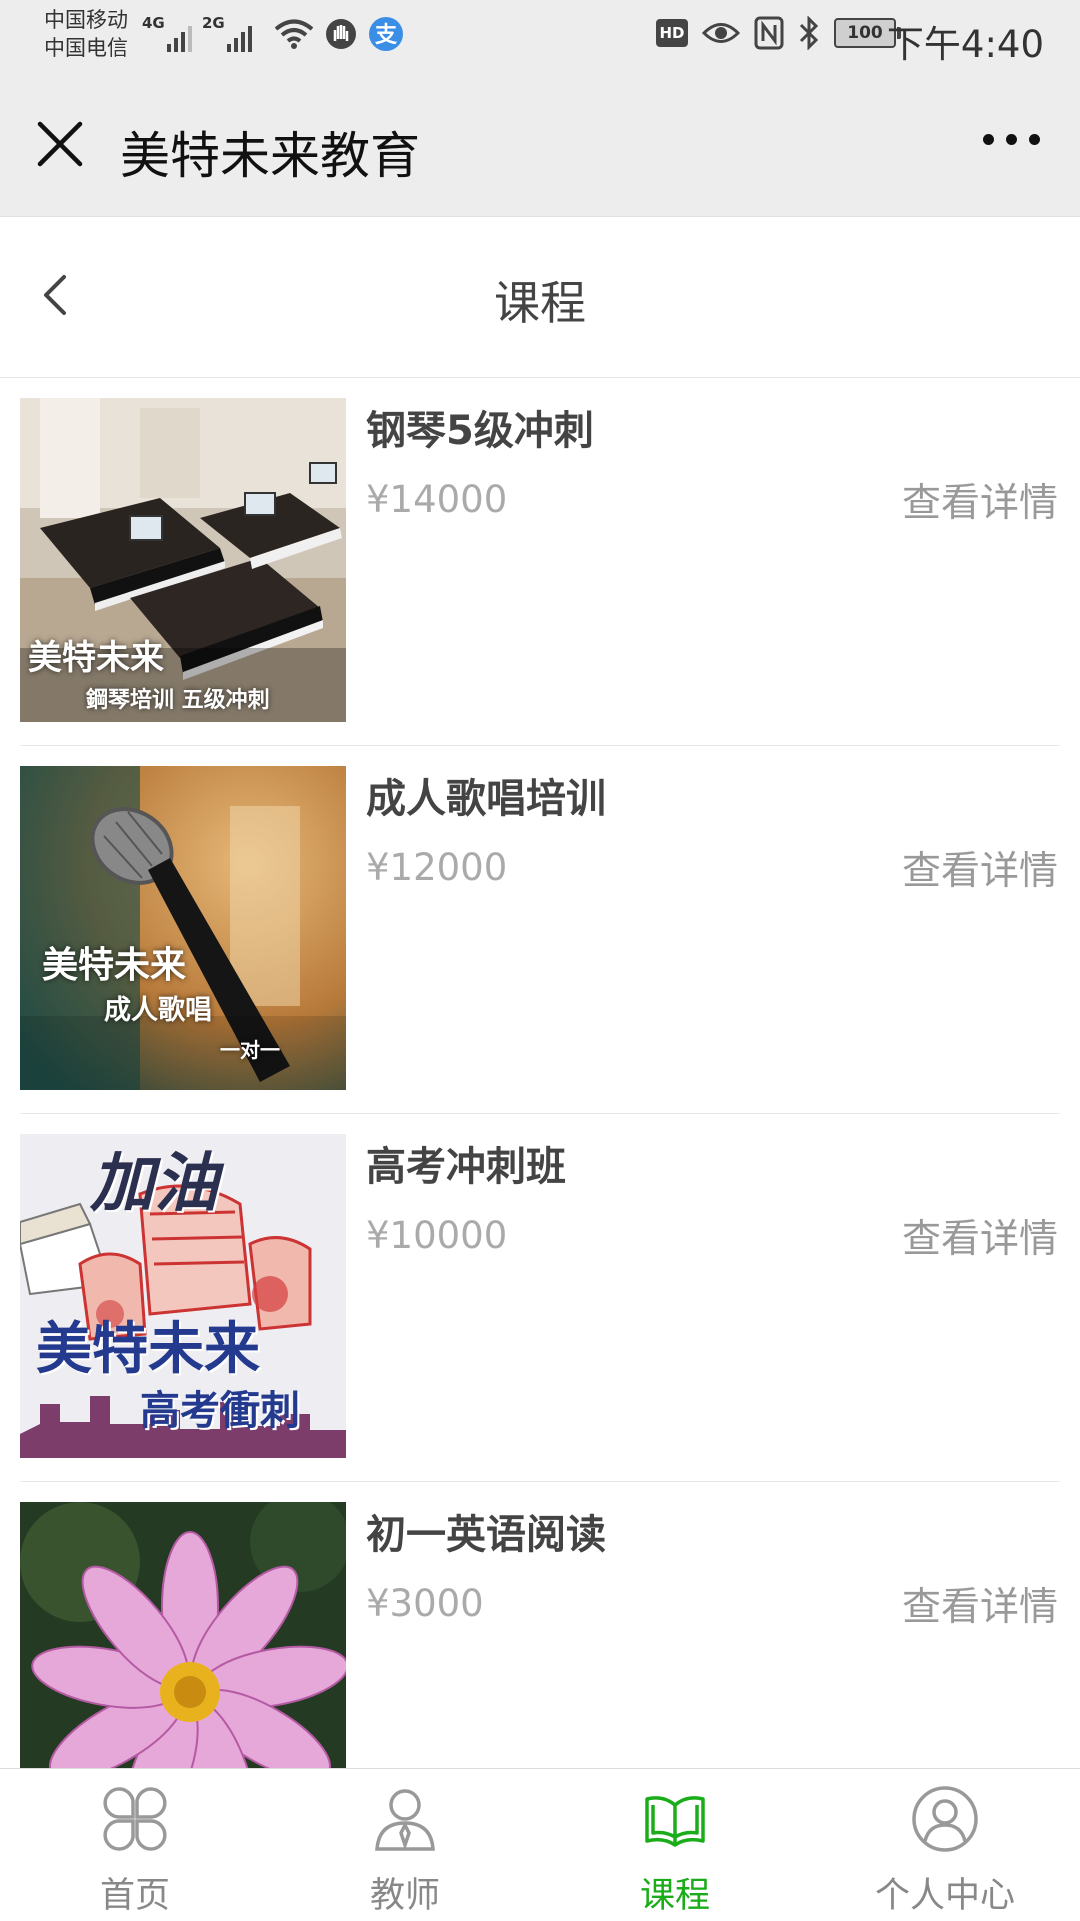 The height and width of the screenshot is (1921, 1080). Describe the element at coordinates (437, 499) in the screenshot. I see `course-price: ¥14000` at that location.